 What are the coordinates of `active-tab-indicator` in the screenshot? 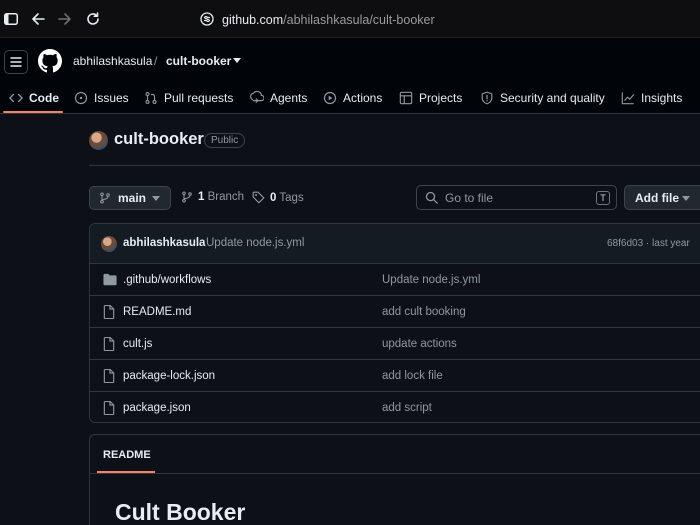 It's located at (33, 112).